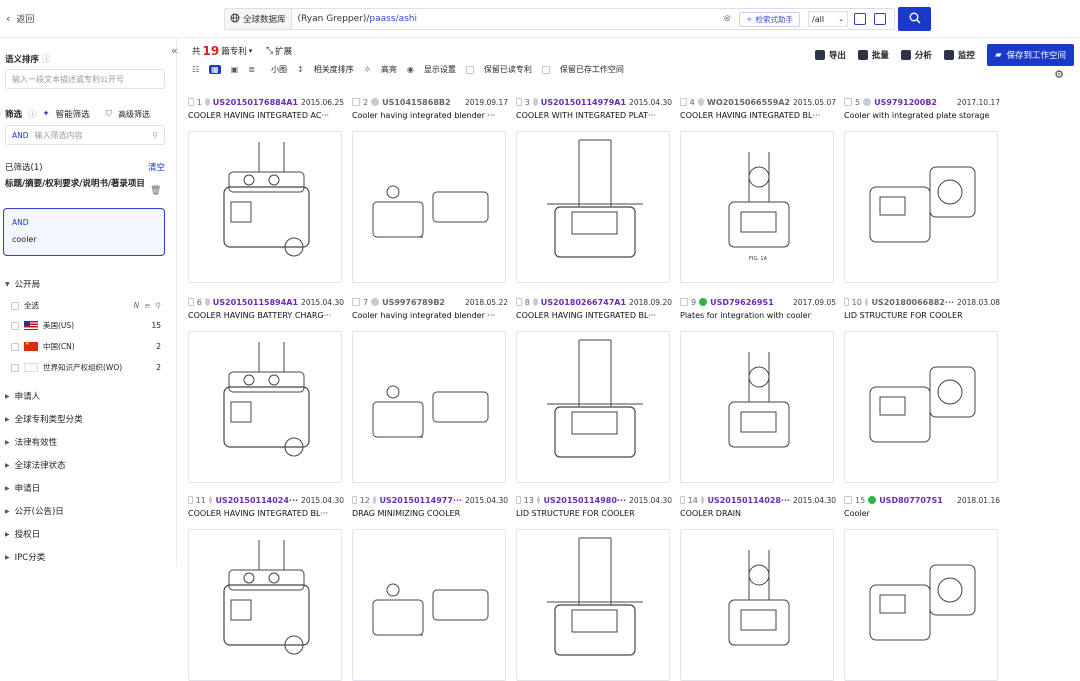 Image resolution: width=1080 pixels, height=681 pixels. Describe the element at coordinates (215, 69) in the screenshot. I see `grid-view-icon: ▦` at that location.